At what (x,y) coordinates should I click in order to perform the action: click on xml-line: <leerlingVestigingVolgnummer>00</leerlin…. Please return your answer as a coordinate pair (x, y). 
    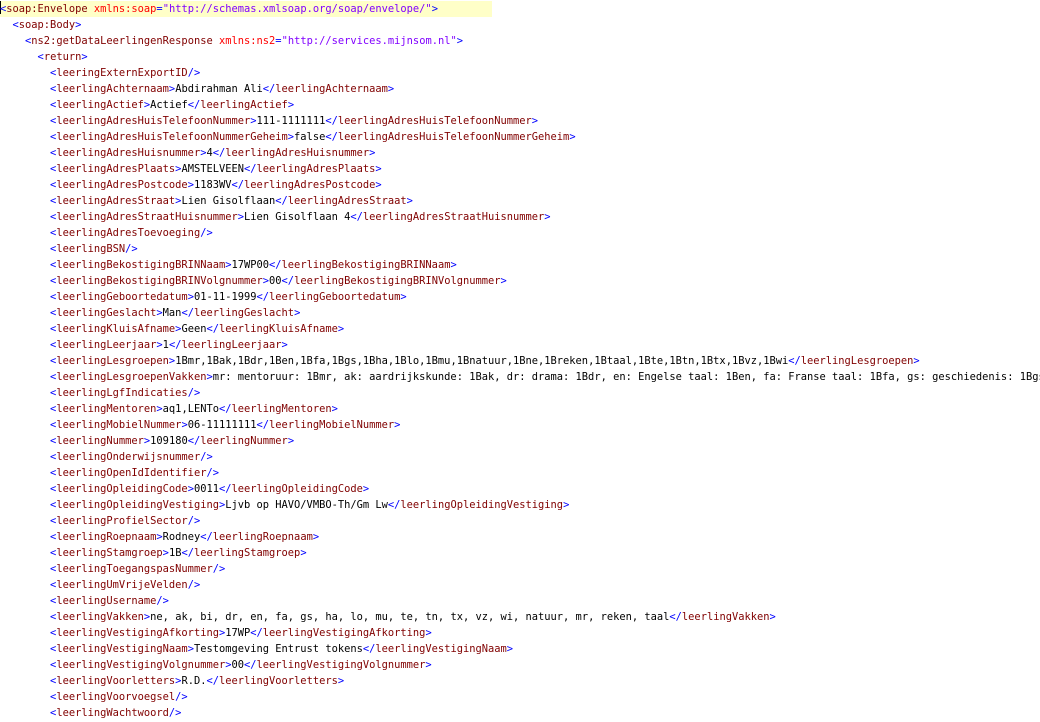
    Looking at the image, I should click on (520, 665).